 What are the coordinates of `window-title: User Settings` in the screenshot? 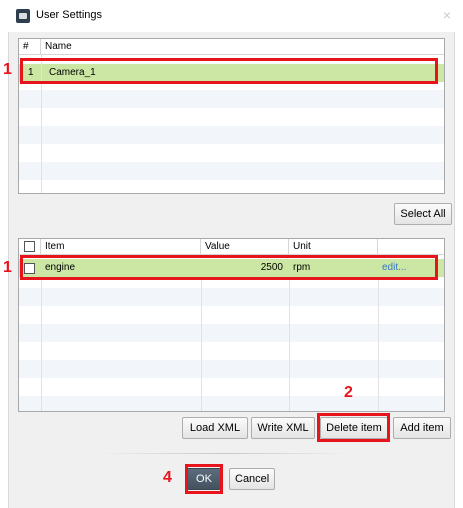 It's located at (69, 15).